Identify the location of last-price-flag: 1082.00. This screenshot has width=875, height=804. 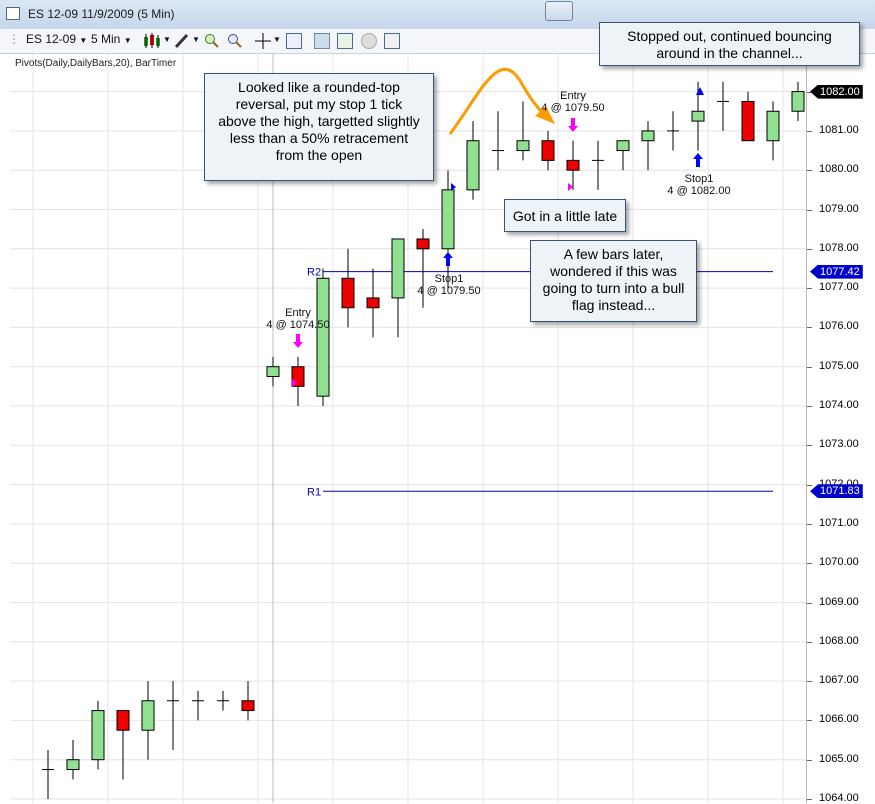
(836, 91).